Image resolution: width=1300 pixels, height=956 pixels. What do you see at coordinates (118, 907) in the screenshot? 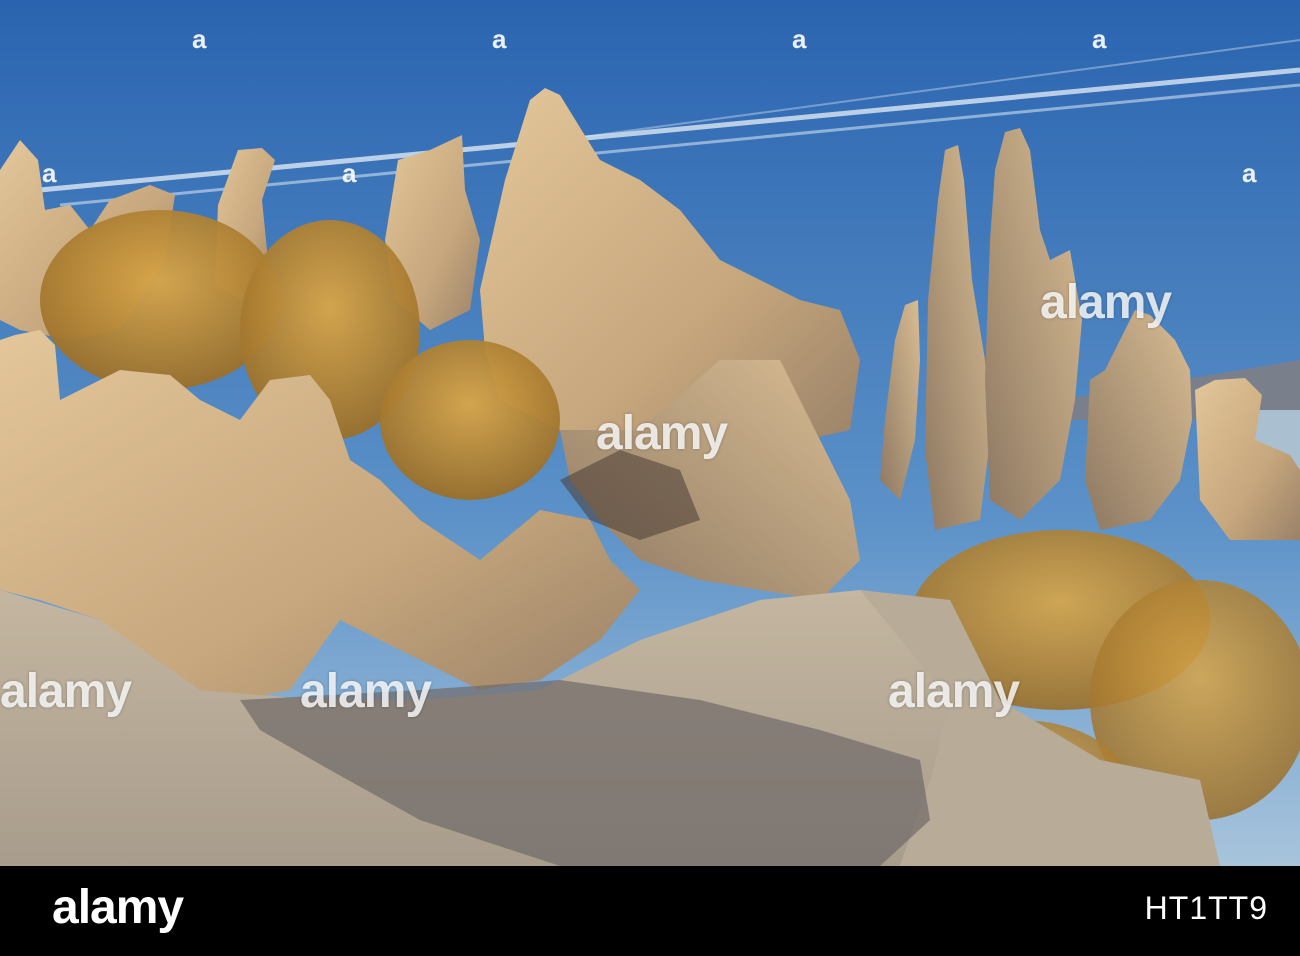
I see `brand-logo: alamy` at bounding box center [118, 907].